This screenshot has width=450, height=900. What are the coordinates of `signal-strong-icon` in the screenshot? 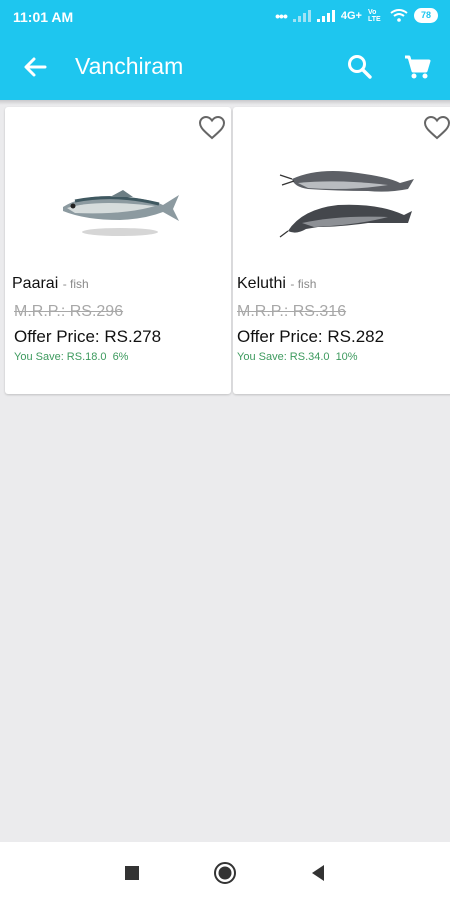 It's located at (325, 15).